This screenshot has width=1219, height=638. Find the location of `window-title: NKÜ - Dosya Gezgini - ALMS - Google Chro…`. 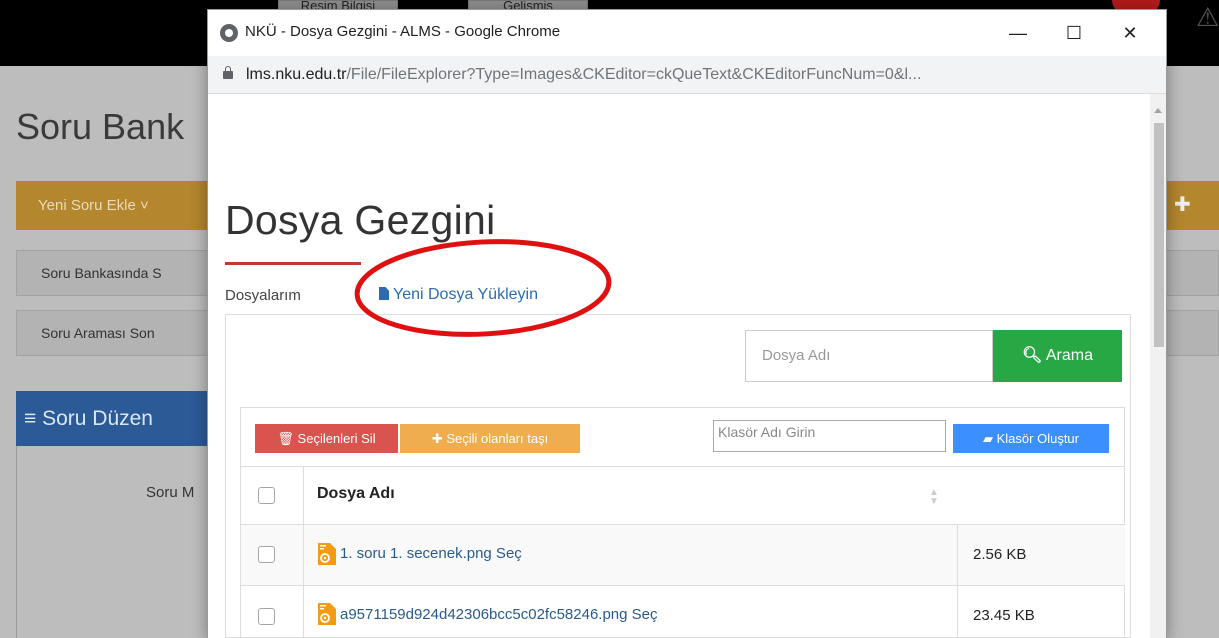

window-title: NKÜ - Dosya Gezgini - ALMS - Google Chro… is located at coordinates (403, 31).